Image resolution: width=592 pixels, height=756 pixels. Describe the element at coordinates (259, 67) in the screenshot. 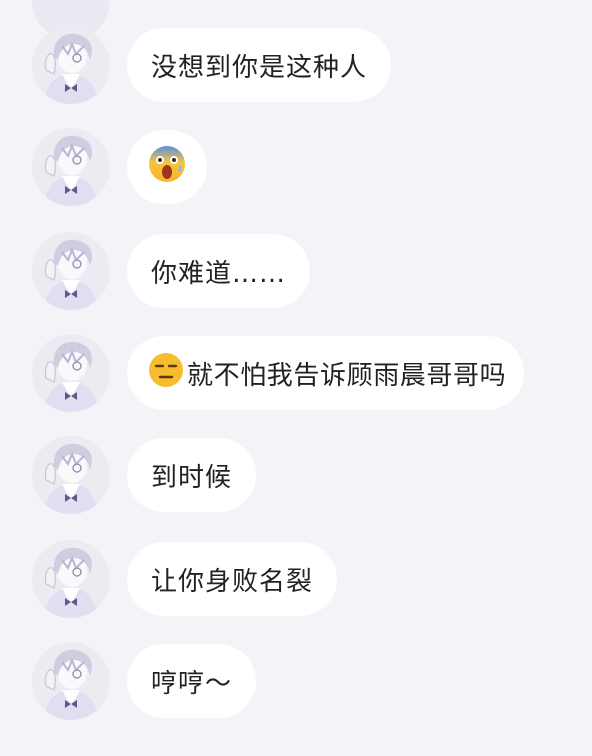

I see `message-text: 没想到你是这种人` at that location.